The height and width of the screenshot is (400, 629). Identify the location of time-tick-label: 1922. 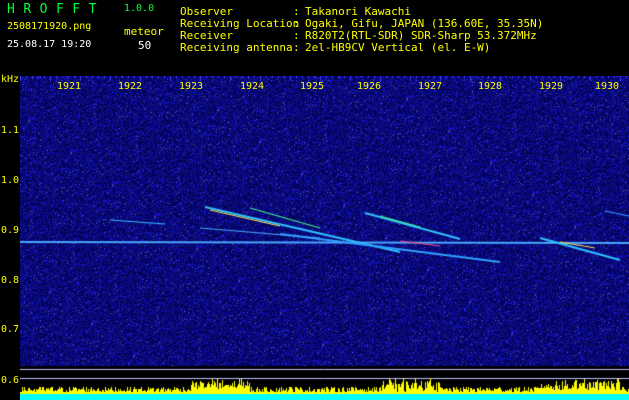
(130, 86).